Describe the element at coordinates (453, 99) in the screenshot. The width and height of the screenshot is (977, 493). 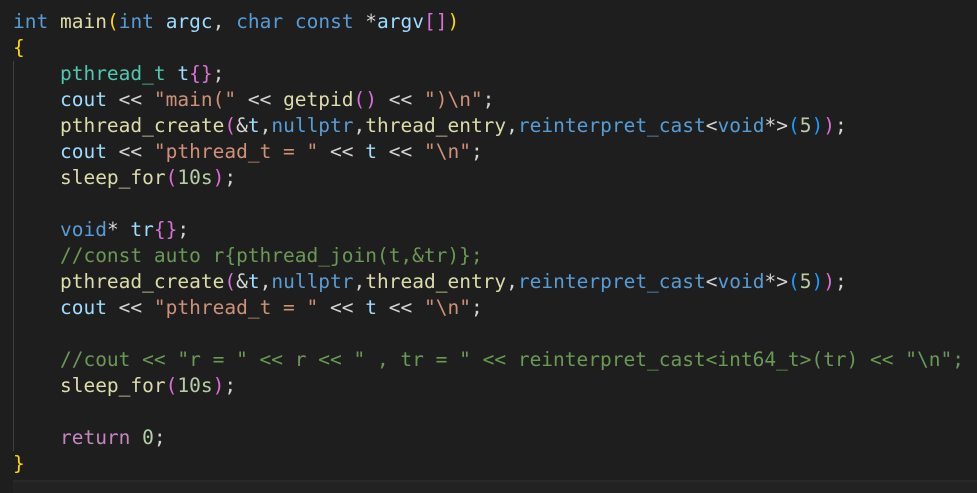
I see `token-string-literal: ")\n"` at that location.